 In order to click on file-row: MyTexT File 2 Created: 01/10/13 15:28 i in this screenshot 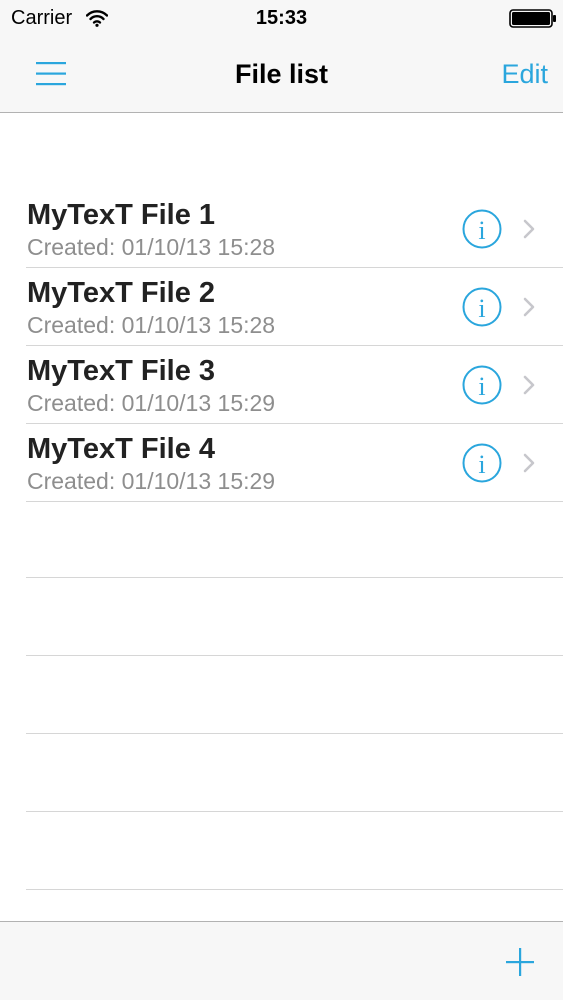, I will do `click(294, 307)`.